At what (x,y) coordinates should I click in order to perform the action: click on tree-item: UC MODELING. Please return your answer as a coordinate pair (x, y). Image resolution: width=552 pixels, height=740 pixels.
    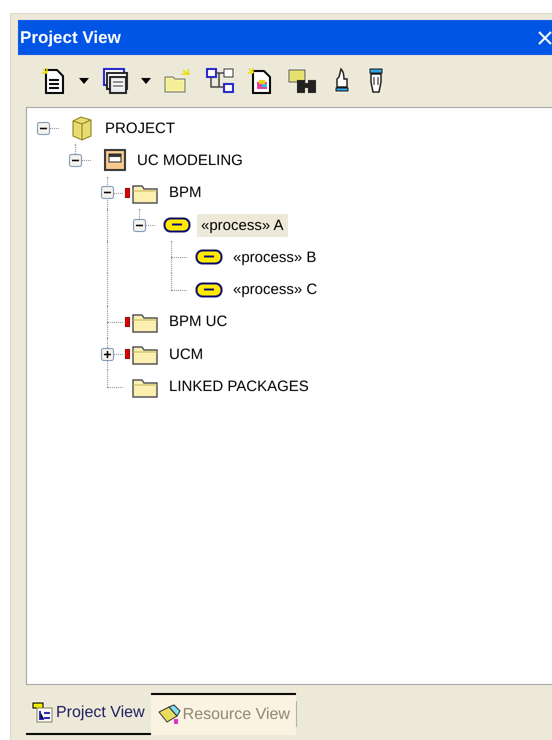
    Looking at the image, I should click on (190, 160).